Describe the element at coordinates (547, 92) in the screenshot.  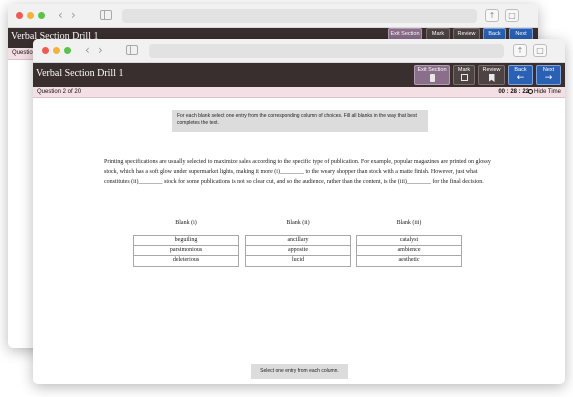
I see `hide-time-label: Hide Time` at that location.